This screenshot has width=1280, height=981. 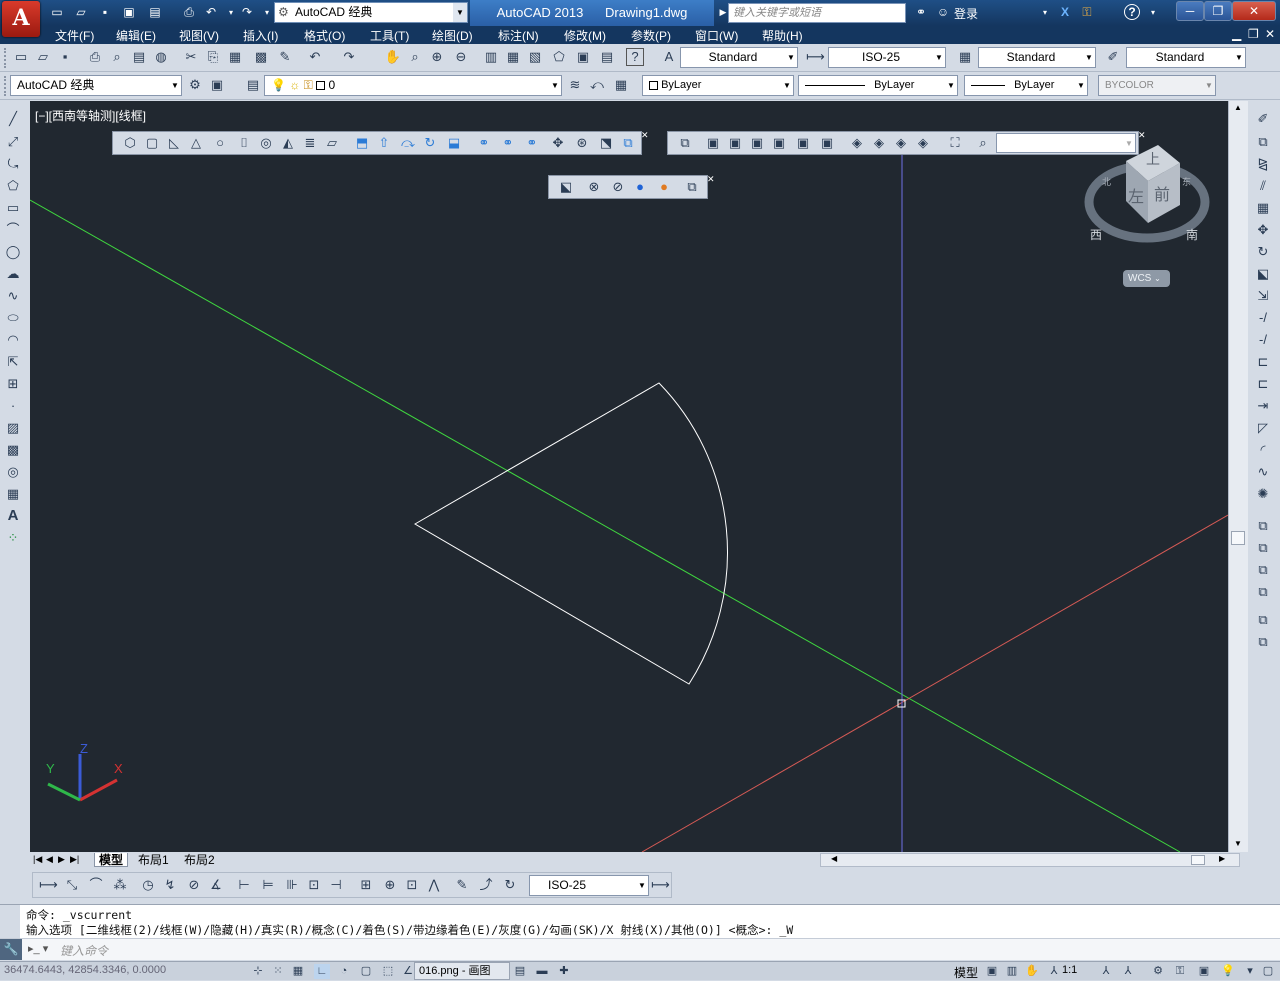 What do you see at coordinates (1132, 12) in the screenshot?
I see `help-icon: ?` at bounding box center [1132, 12].